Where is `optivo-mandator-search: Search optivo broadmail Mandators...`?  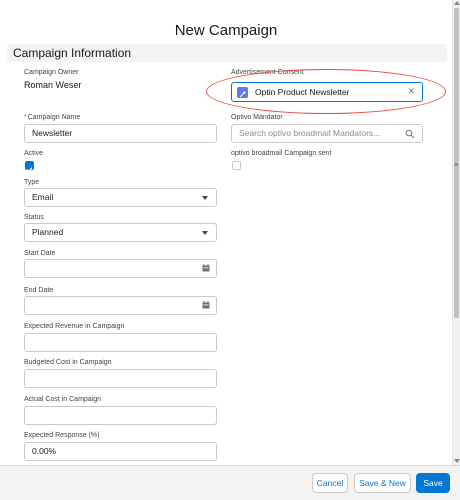
optivo-mandator-search: Search optivo broadmail Mandators... is located at coordinates (327, 133).